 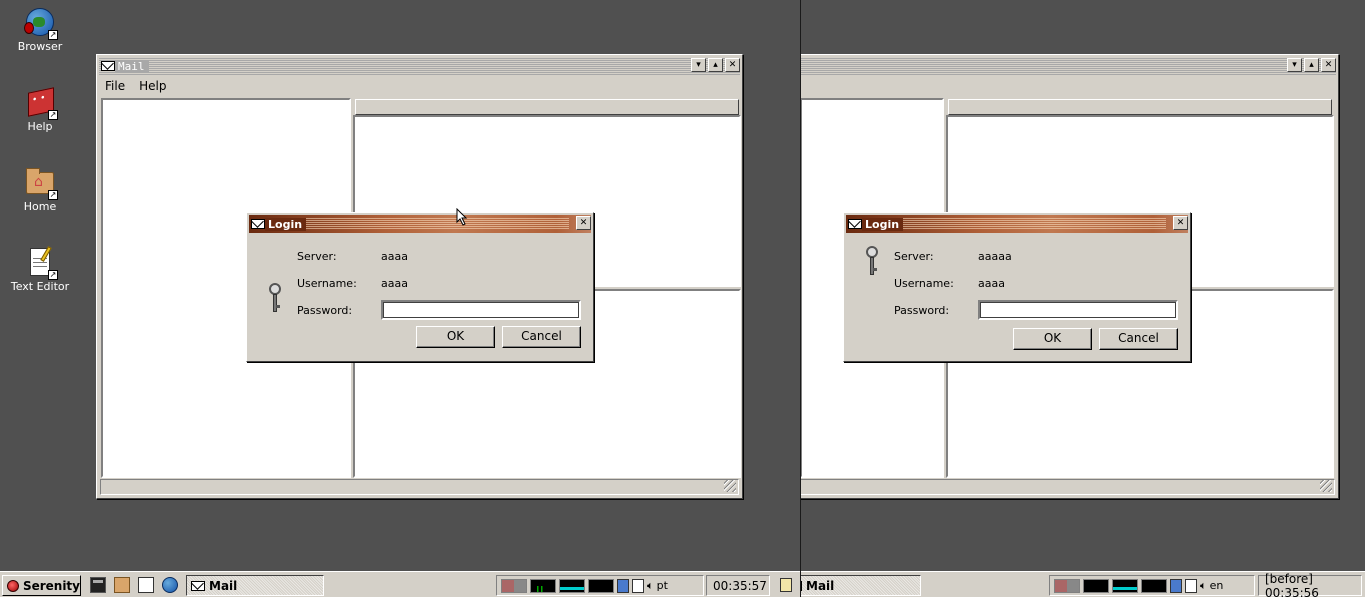 I want to click on server-value: aaaaa, so click(x=995, y=256).